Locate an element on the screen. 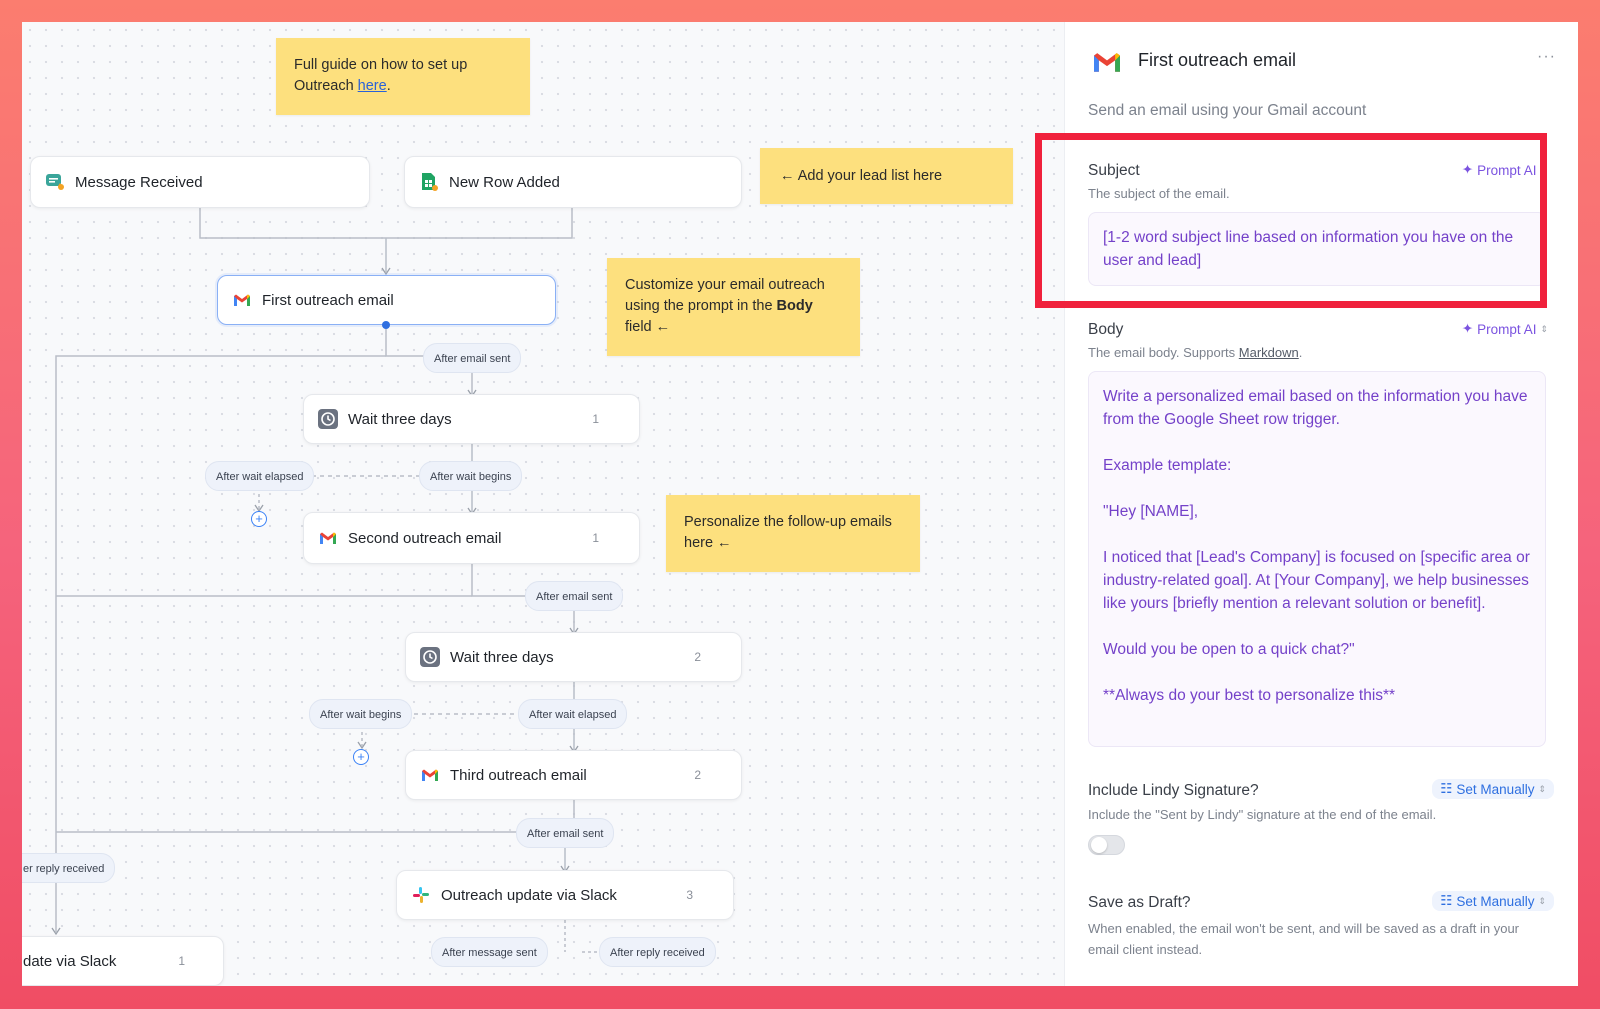 The image size is (1600, 1009). signature-title: Include Lindy Signature? is located at coordinates (1173, 790).